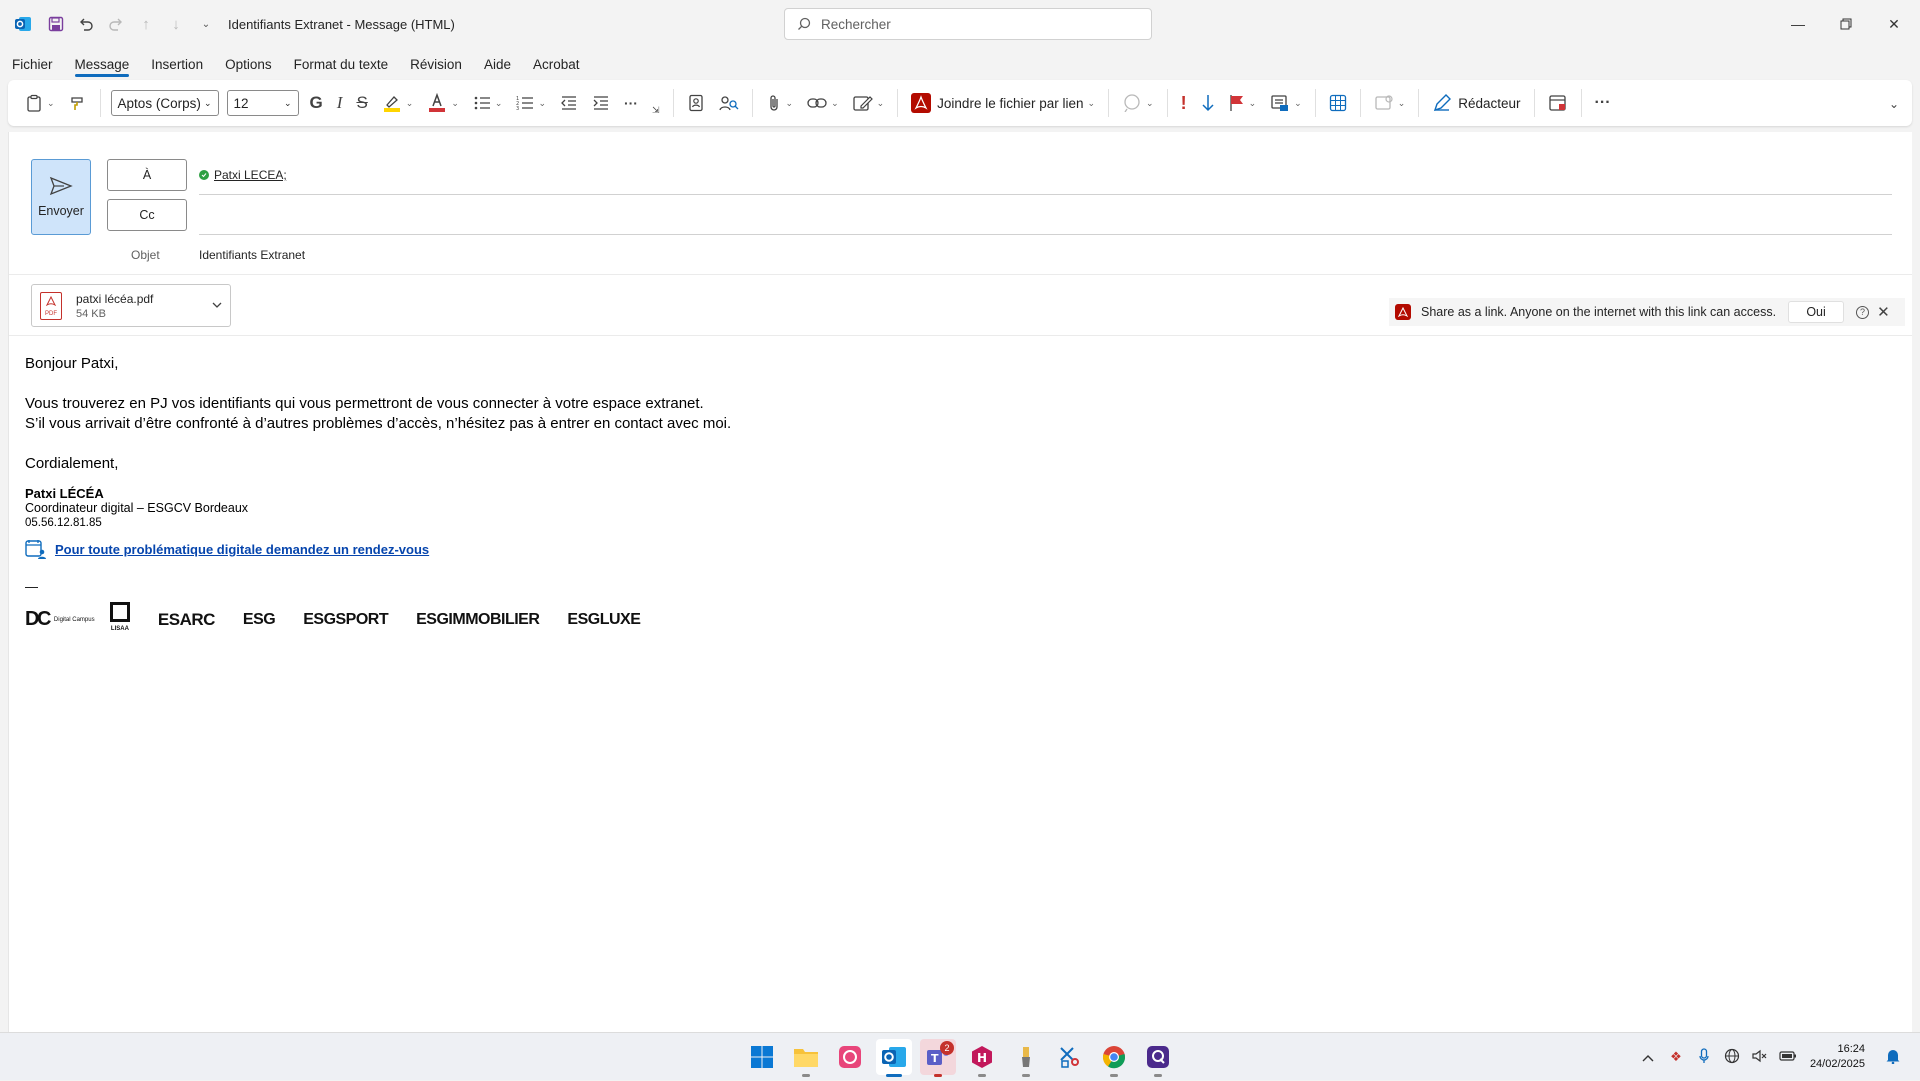 This screenshot has width=1920, height=1081. I want to click on logo-lisaa: LISAA, so click(119, 619).